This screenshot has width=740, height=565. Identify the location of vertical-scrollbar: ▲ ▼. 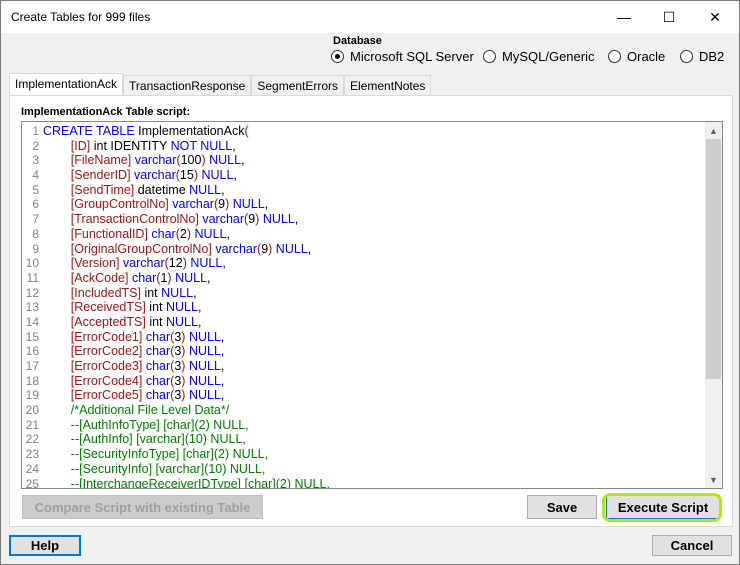
(713, 305).